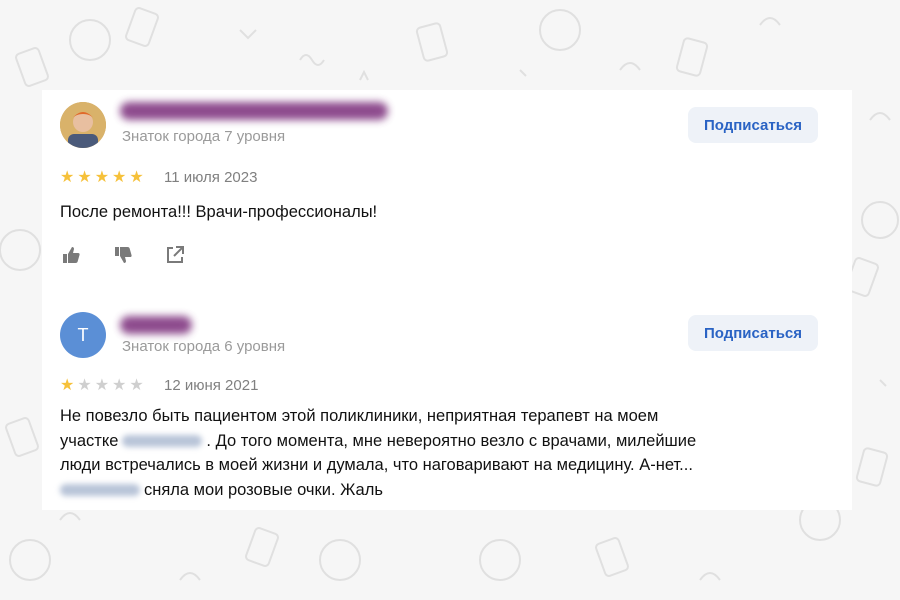 Image resolution: width=900 pixels, height=600 pixels. What do you see at coordinates (263, 489) in the screenshot?
I see `review-text-fragment: сняла мои розовые очки. Жаль` at bounding box center [263, 489].